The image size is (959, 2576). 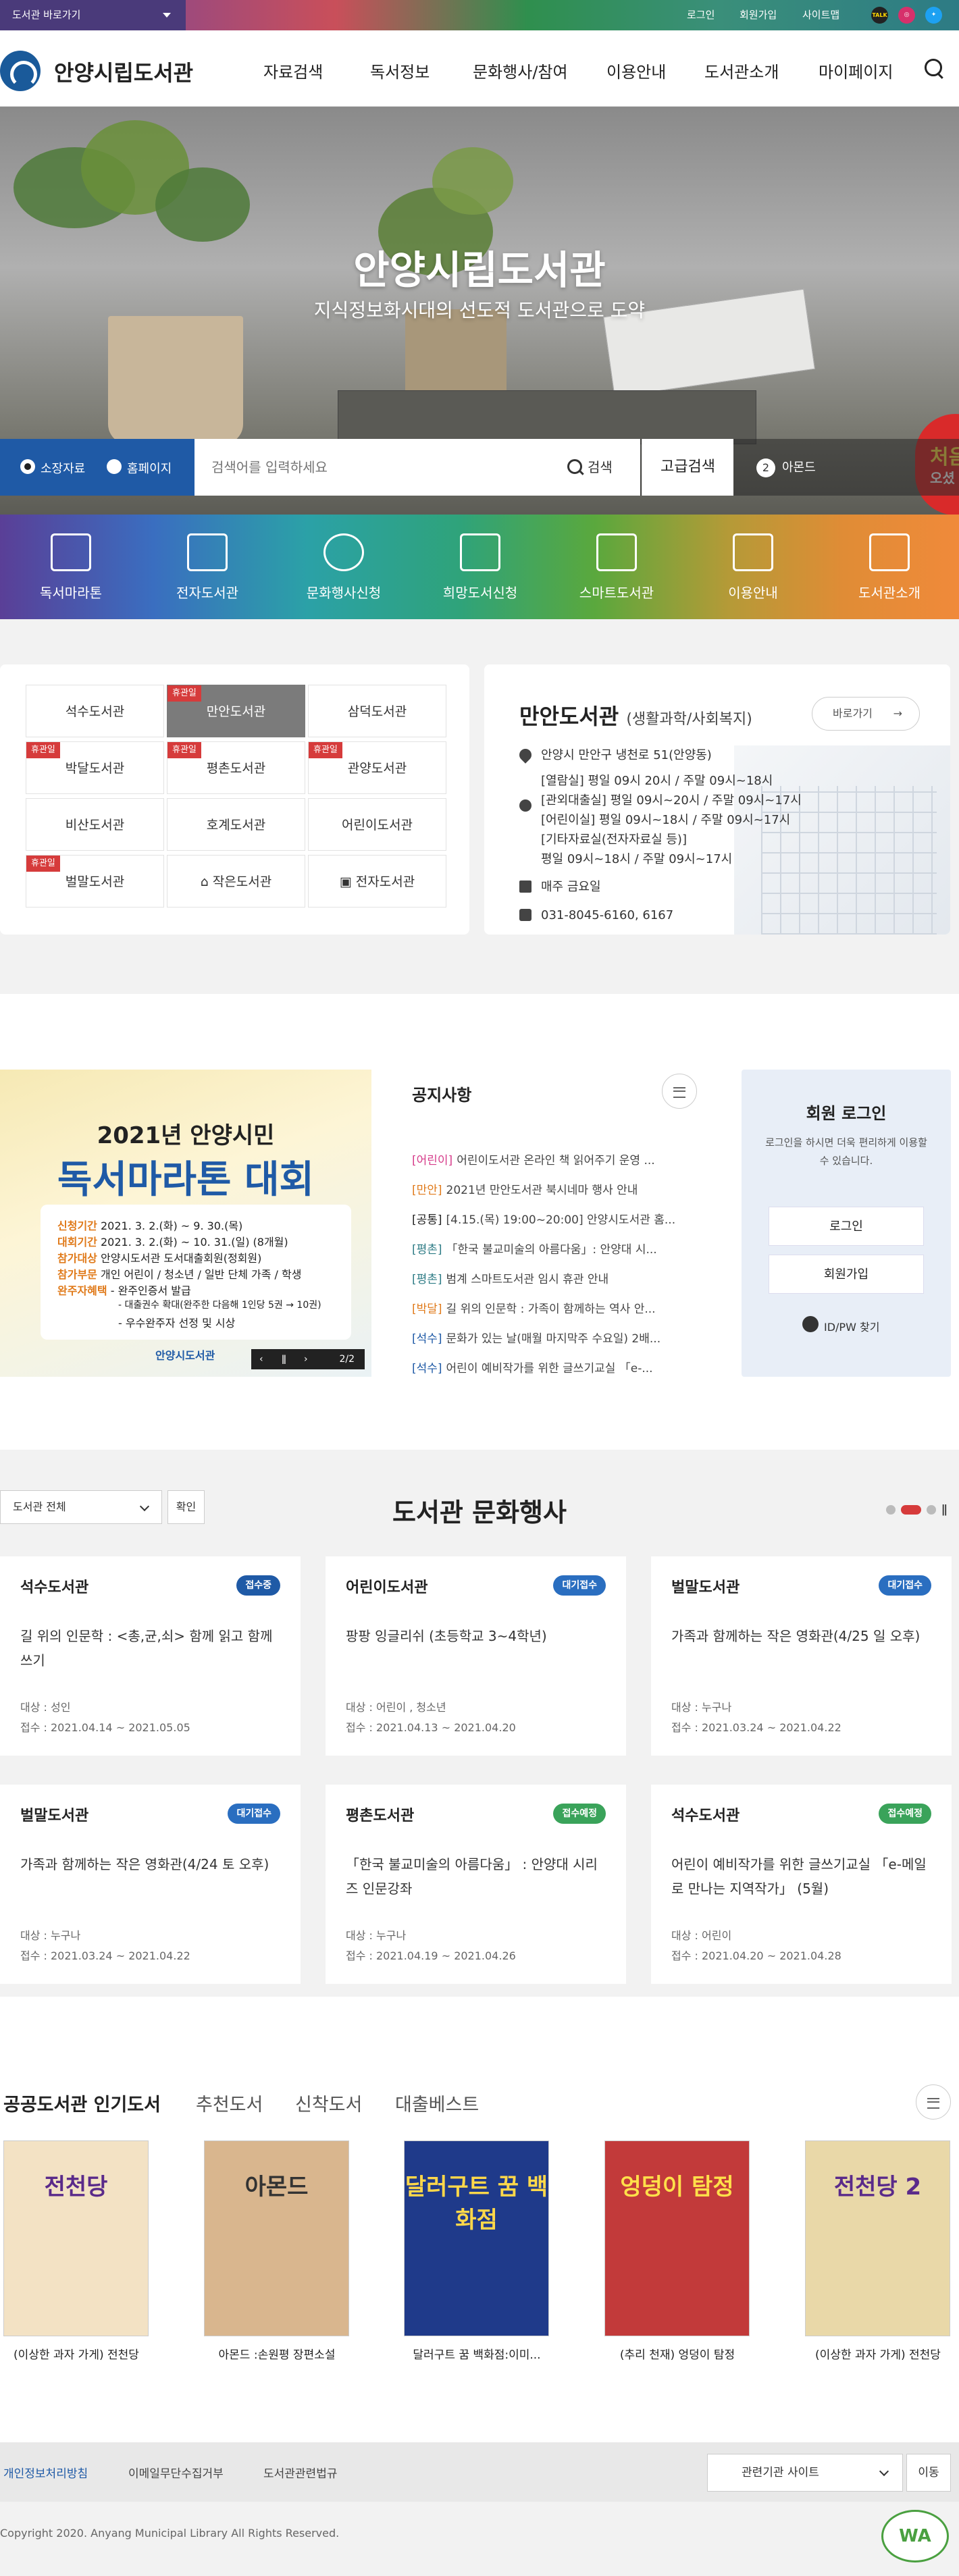 What do you see at coordinates (95, 767) in the screenshot?
I see `library-tab-bakdal: 휴관일 박달도서관` at bounding box center [95, 767].